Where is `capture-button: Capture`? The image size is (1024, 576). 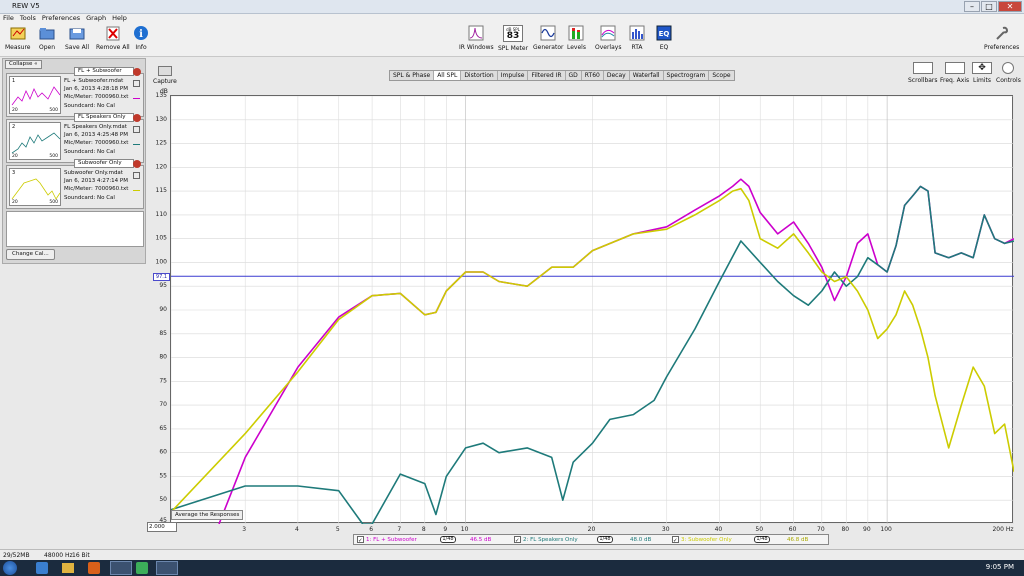 capture-button: Capture is located at coordinates (165, 75).